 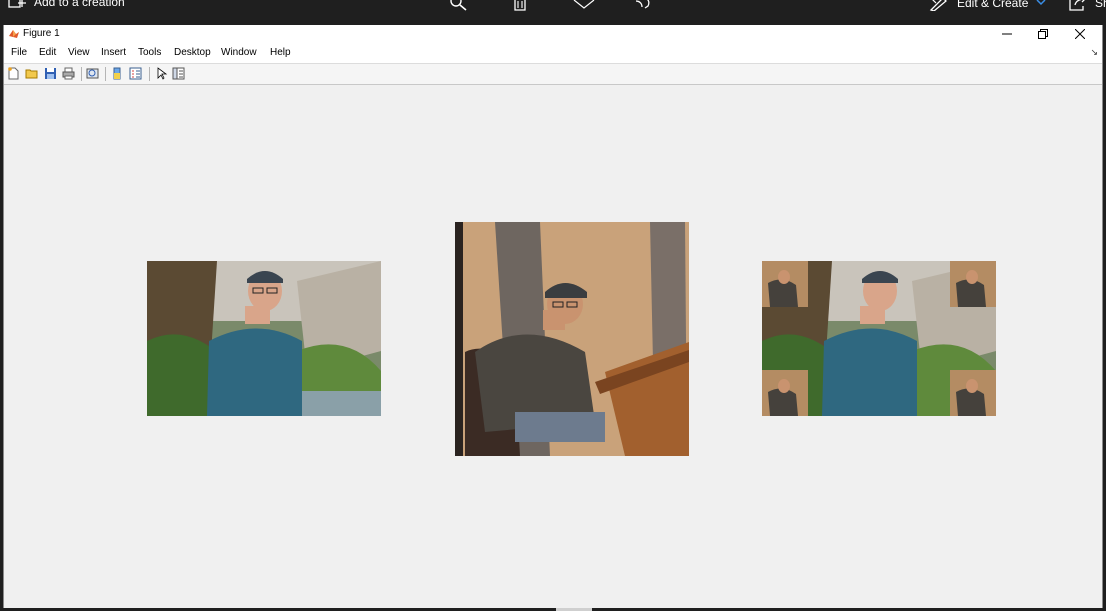 I want to click on edit-plot-pointer-icon, so click(x=161, y=73).